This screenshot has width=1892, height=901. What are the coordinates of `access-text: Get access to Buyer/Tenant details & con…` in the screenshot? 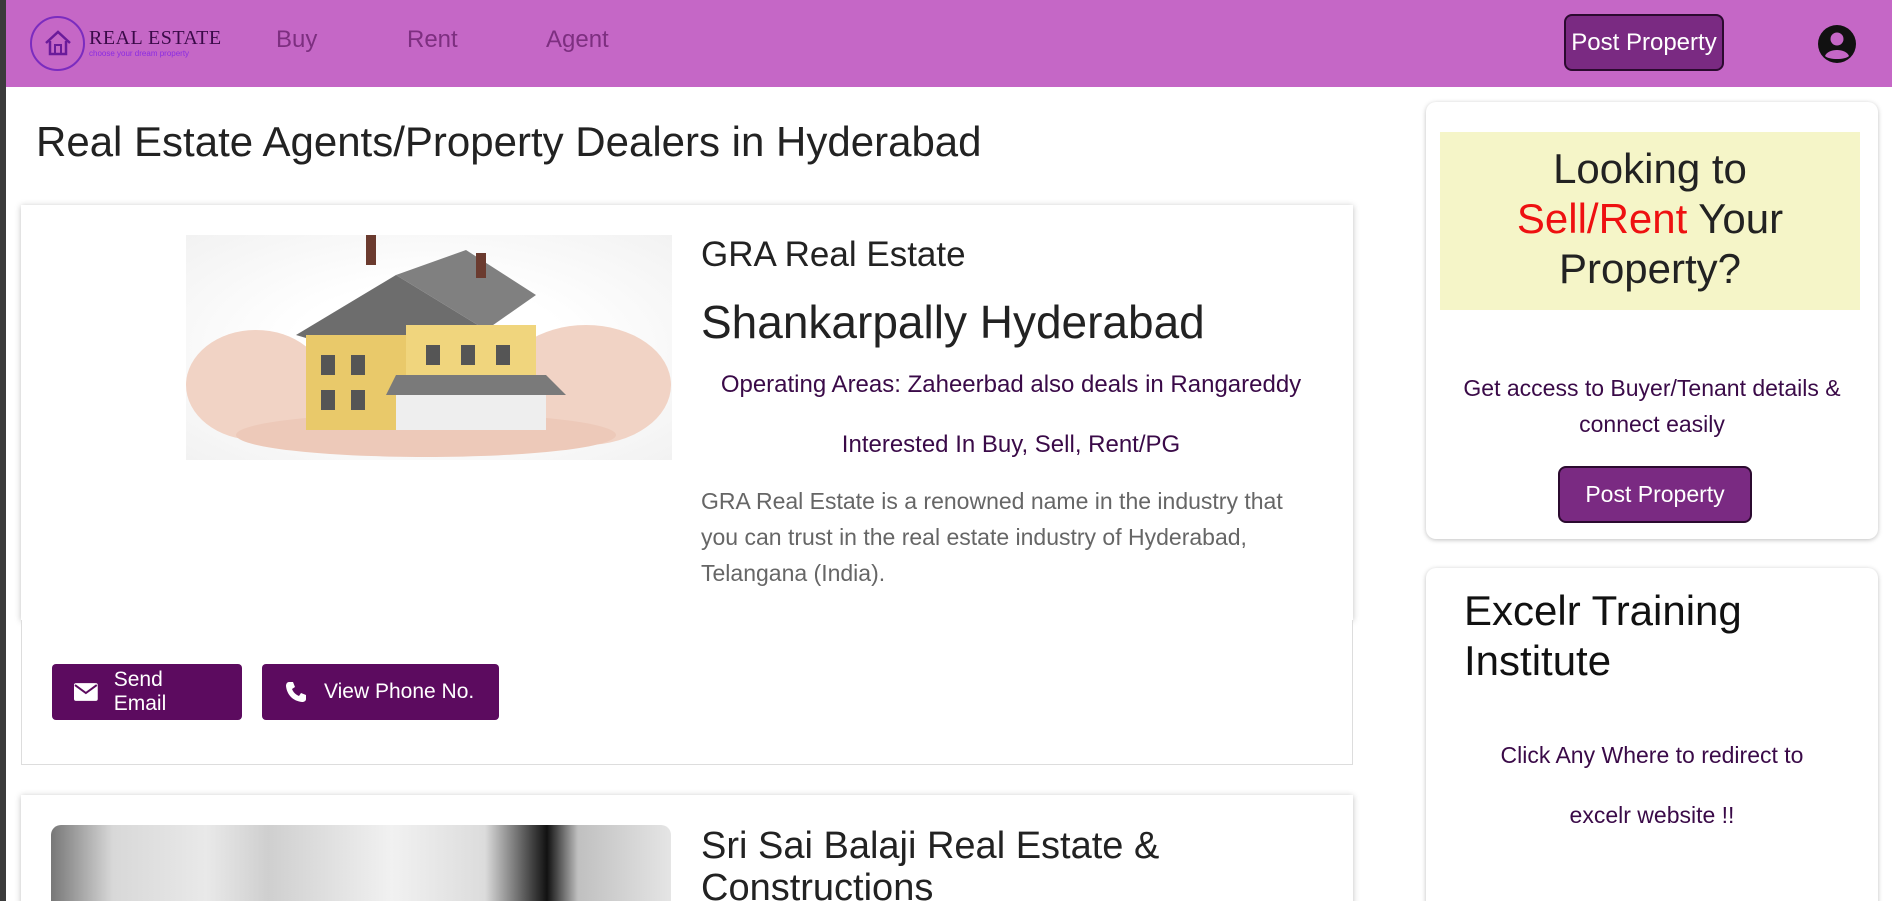 It's located at (1652, 406).